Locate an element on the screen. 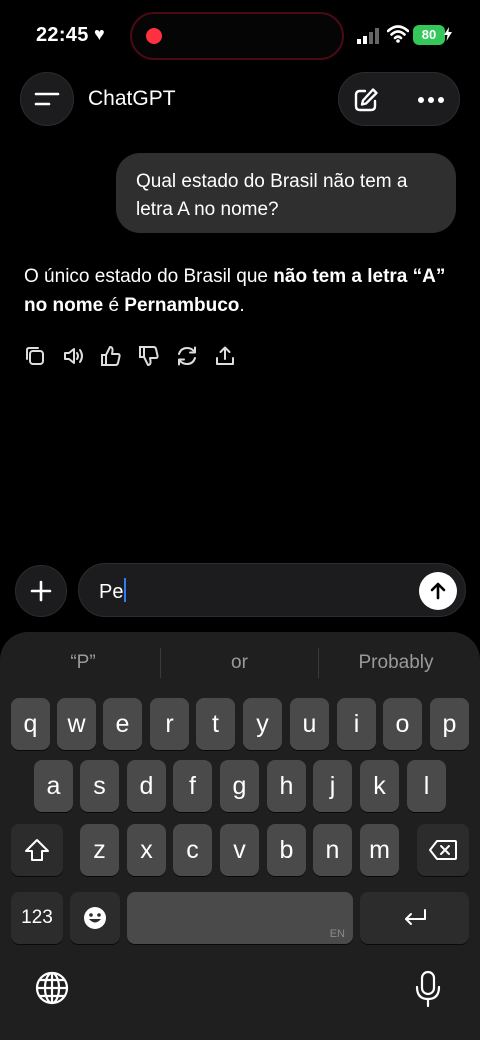 The image size is (480, 1040). text-caret is located at coordinates (125, 590).